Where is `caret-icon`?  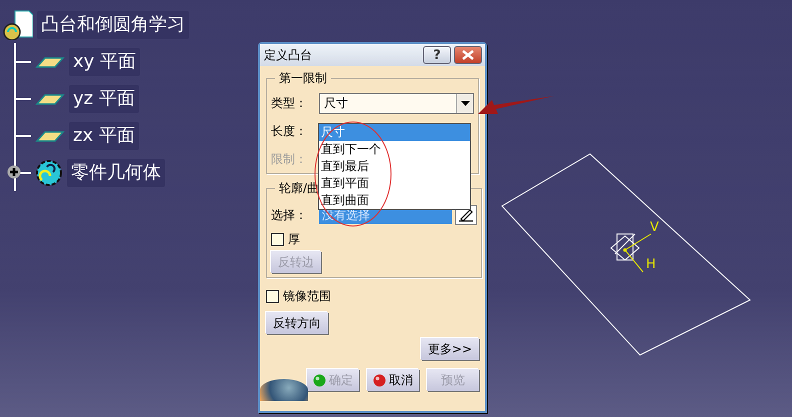
caret-icon is located at coordinates (465, 103).